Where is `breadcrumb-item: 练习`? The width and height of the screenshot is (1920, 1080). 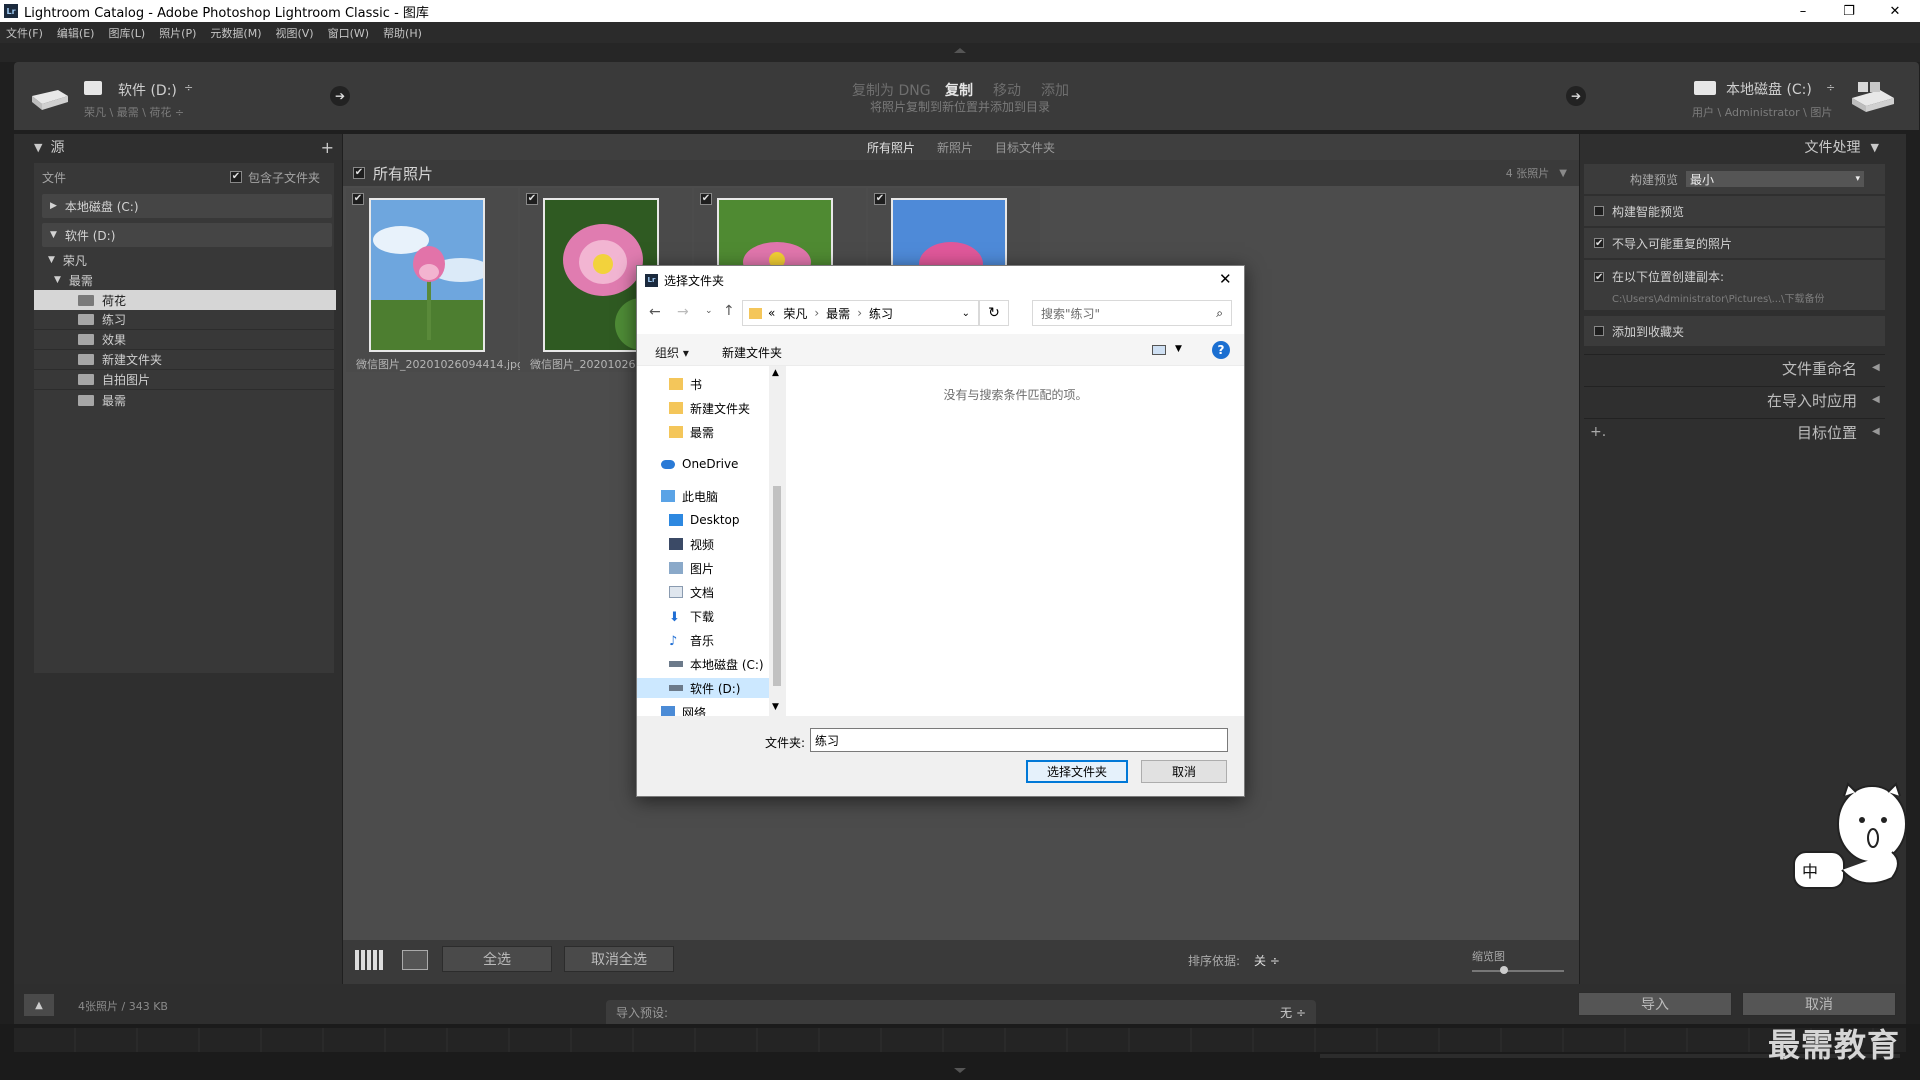
breadcrumb-item: 练习 is located at coordinates (881, 313).